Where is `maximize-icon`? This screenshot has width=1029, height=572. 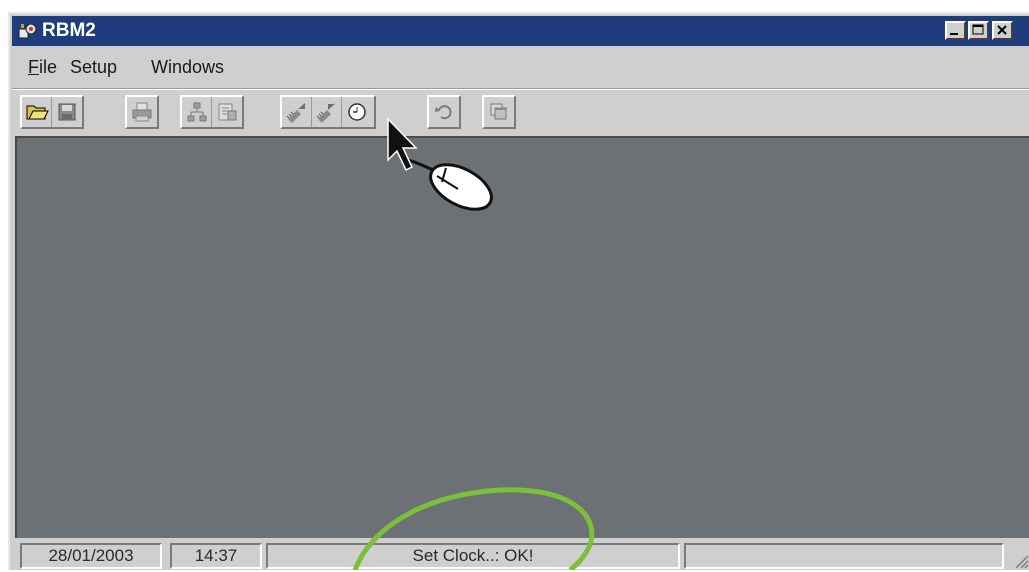 maximize-icon is located at coordinates (978, 29).